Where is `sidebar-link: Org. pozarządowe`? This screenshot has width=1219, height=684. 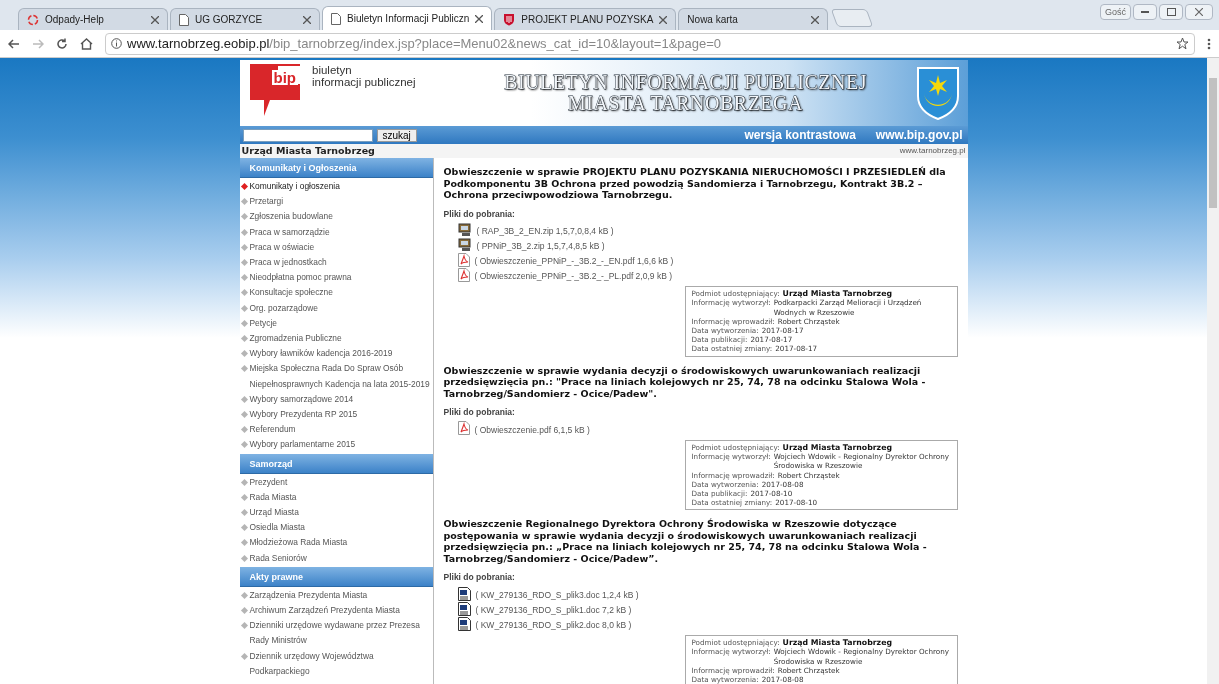 sidebar-link: Org. pozarządowe is located at coordinates (336, 308).